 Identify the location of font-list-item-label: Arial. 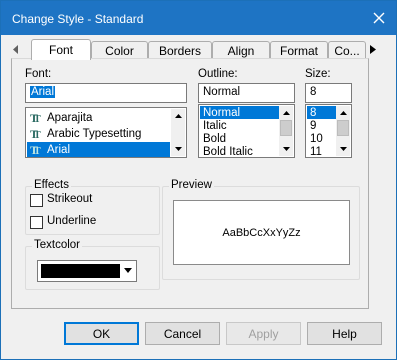
(59, 150).